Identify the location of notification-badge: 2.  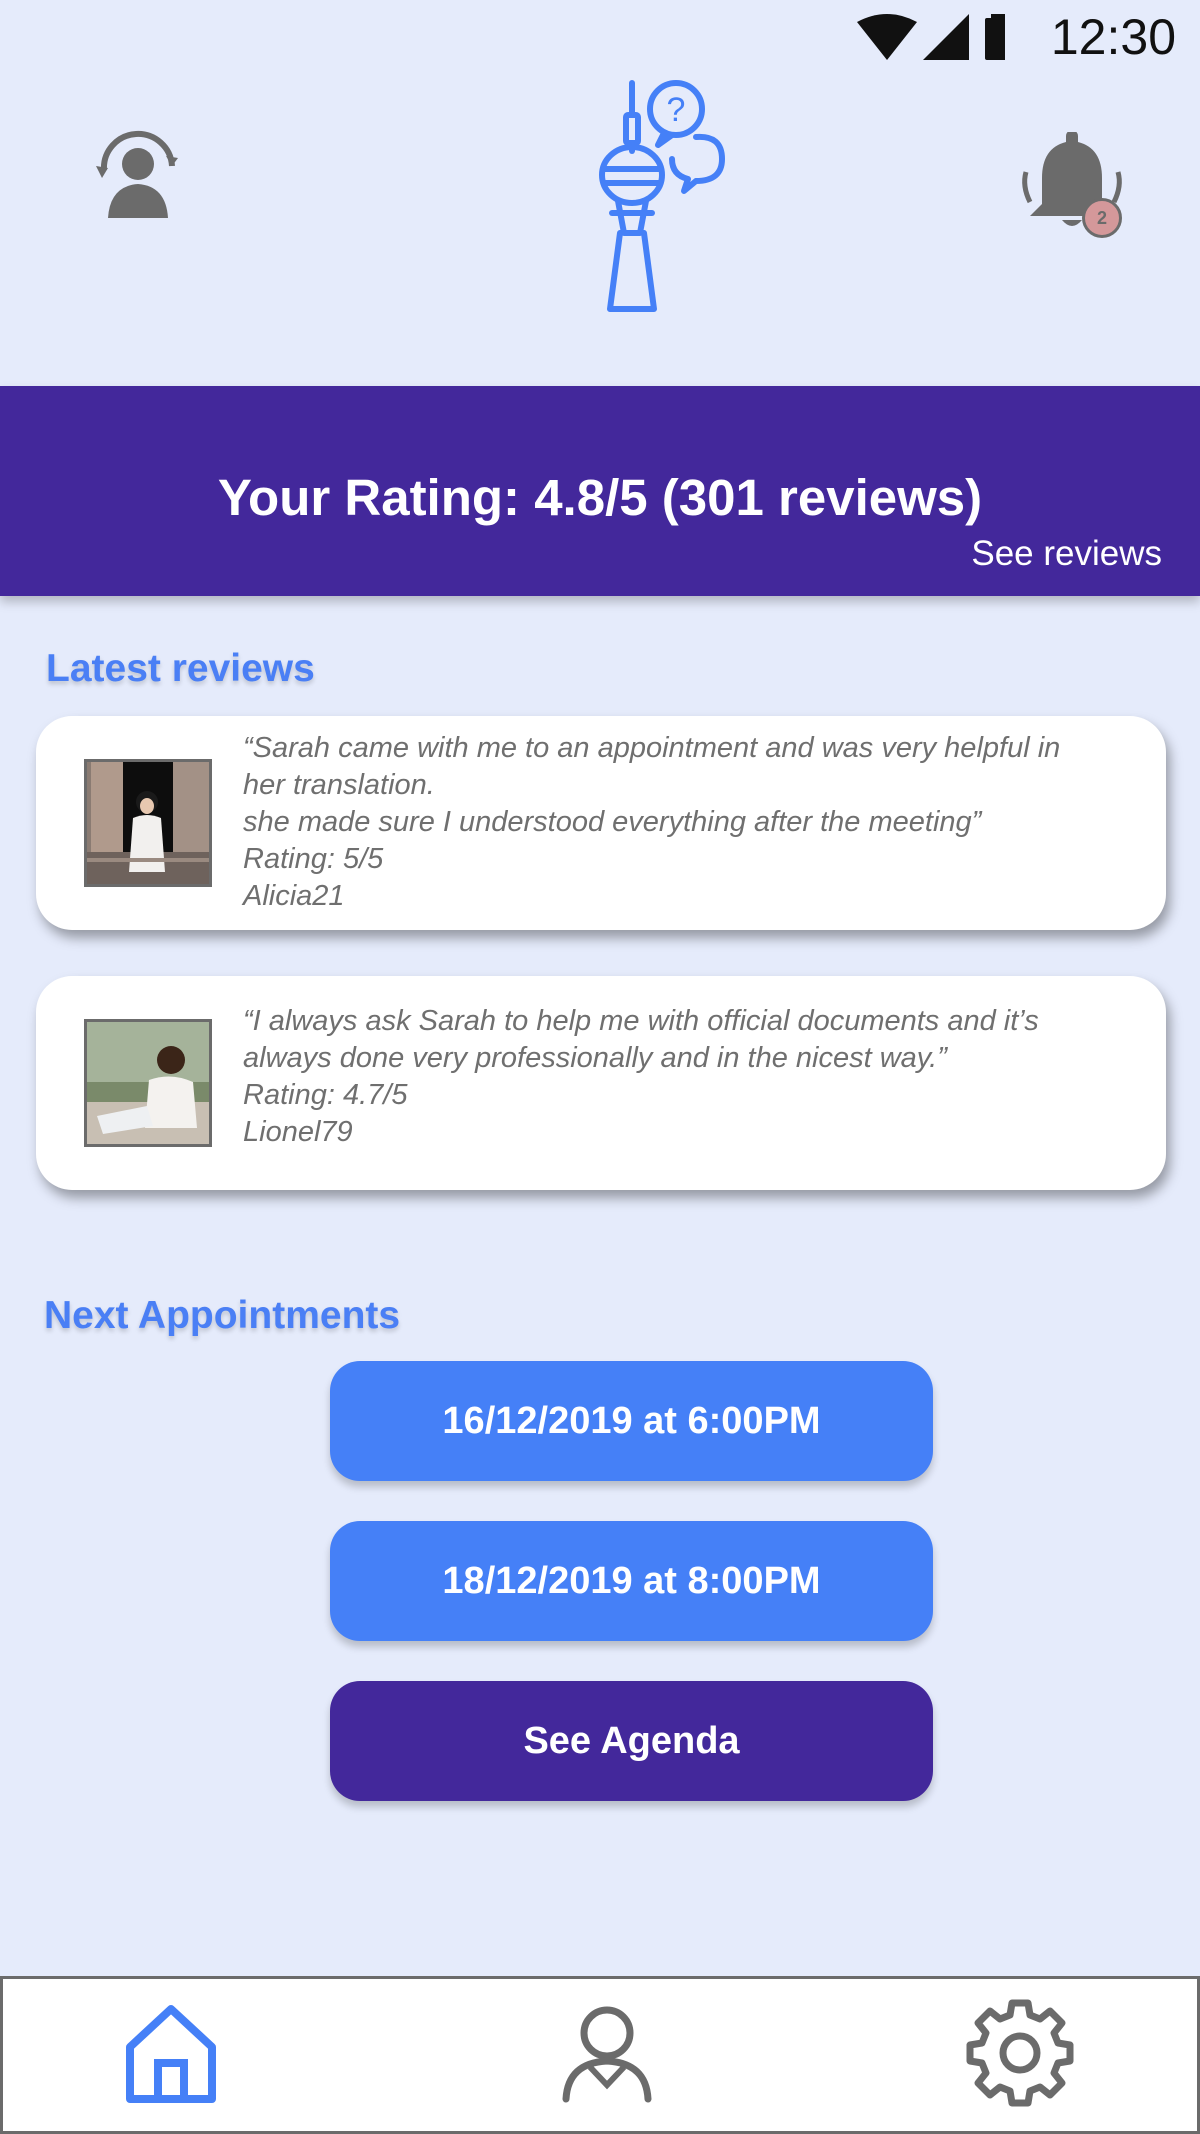
(1102, 218).